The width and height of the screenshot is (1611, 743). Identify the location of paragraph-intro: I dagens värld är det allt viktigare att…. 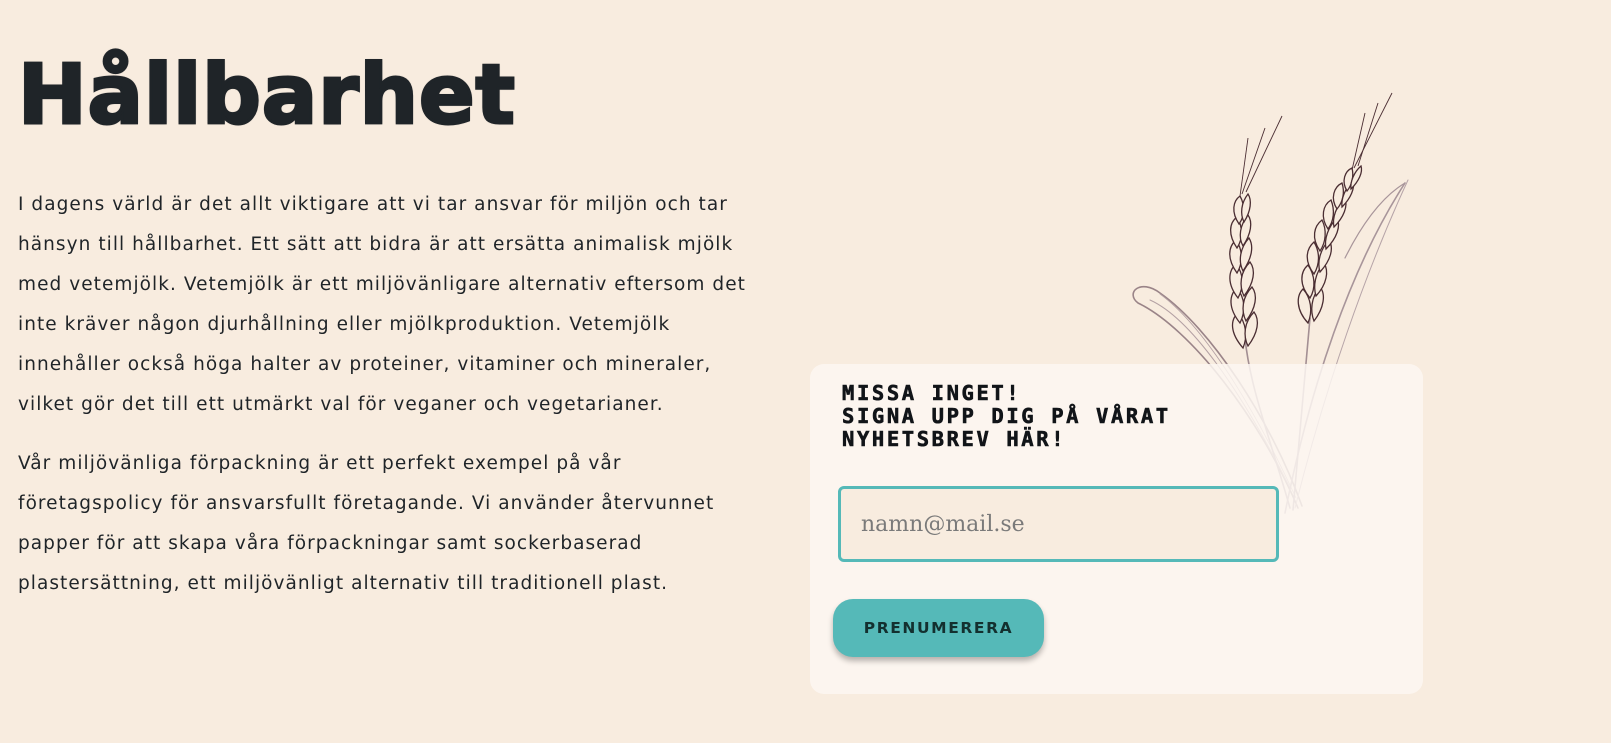
(382, 304).